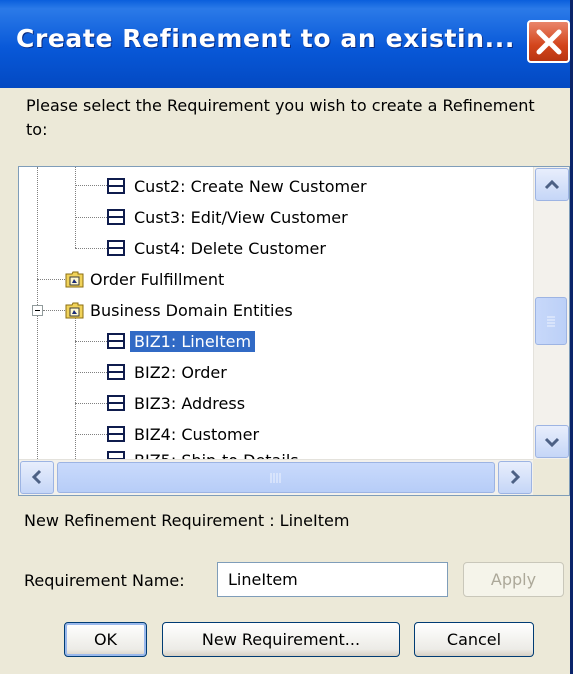  What do you see at coordinates (157, 279) in the screenshot?
I see `tree-item-label: Order Fulfillment` at bounding box center [157, 279].